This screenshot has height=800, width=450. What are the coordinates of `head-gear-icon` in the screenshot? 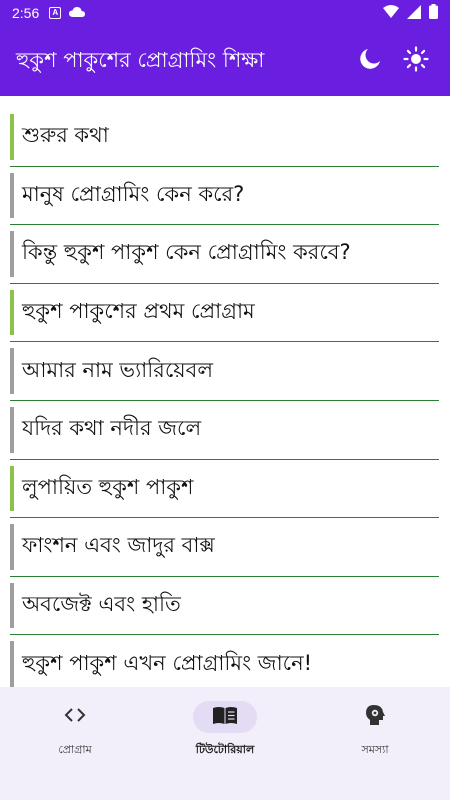 It's located at (375, 717).